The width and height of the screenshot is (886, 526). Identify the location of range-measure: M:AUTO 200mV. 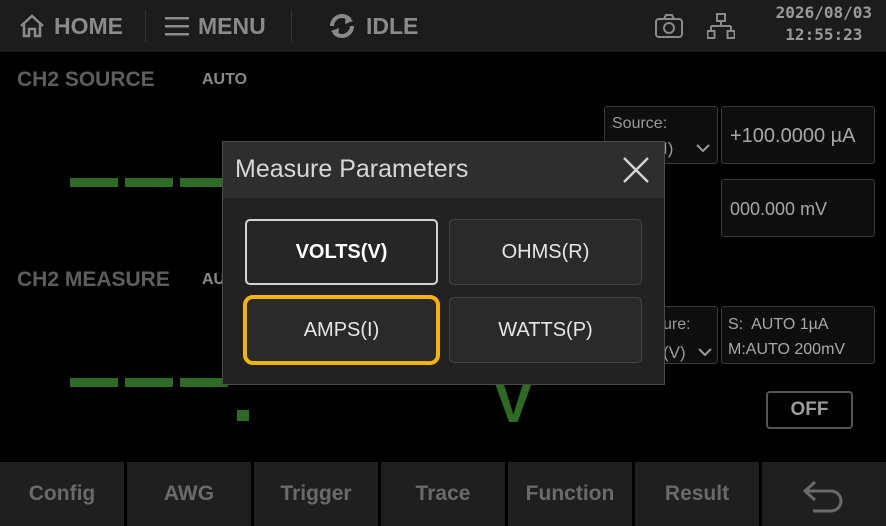
(787, 349).